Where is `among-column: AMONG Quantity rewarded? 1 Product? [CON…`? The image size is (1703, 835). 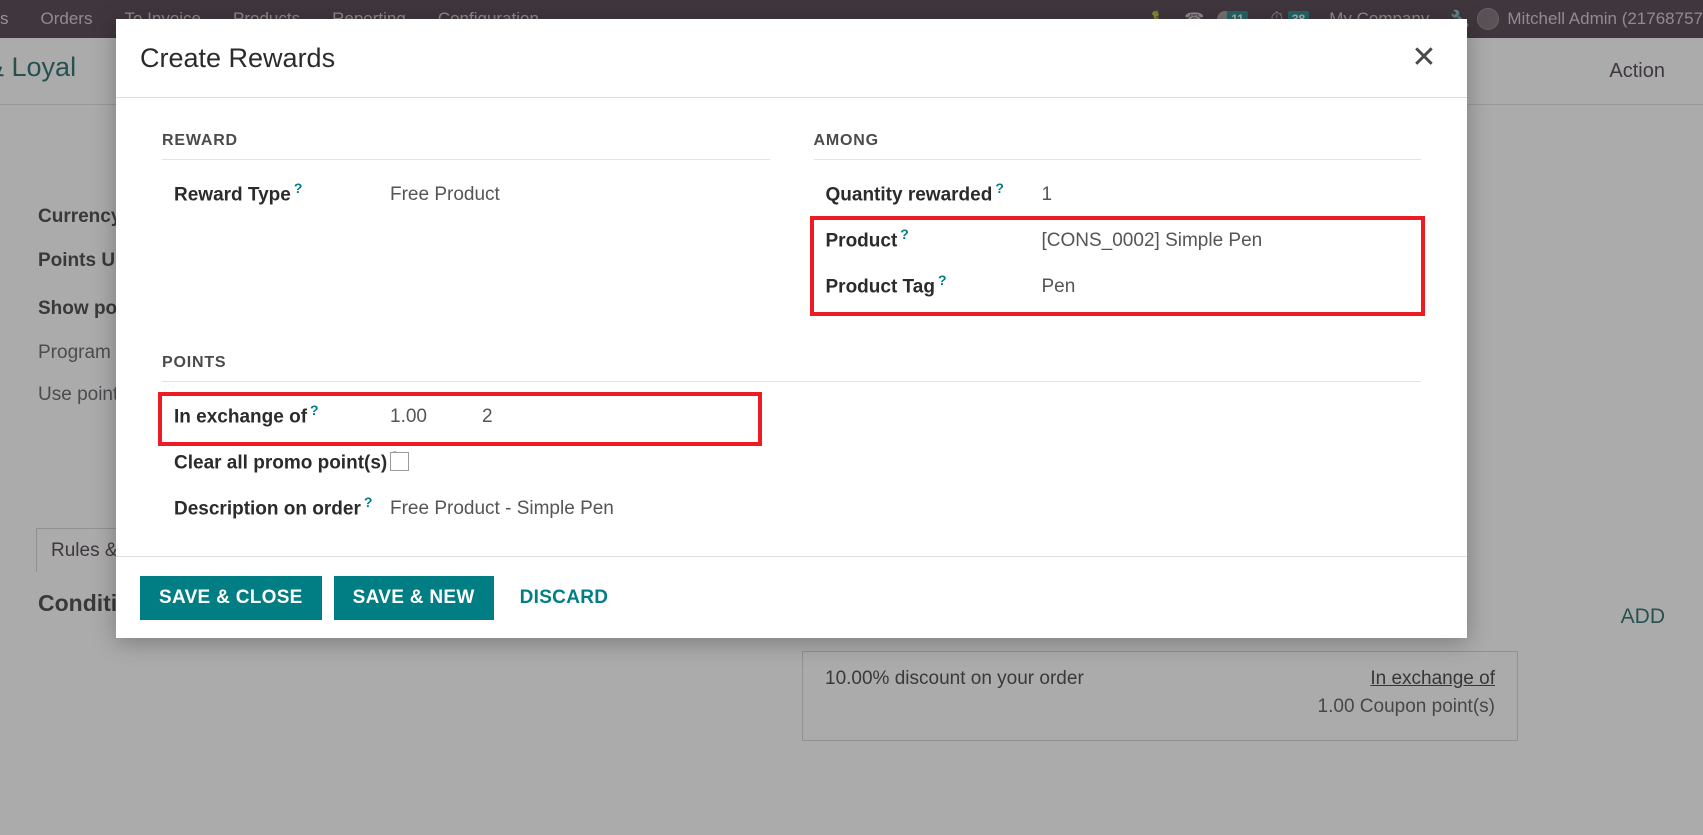
among-column: AMONG Quantity rewarded? 1 Product? [CON… is located at coordinates (1117, 224).